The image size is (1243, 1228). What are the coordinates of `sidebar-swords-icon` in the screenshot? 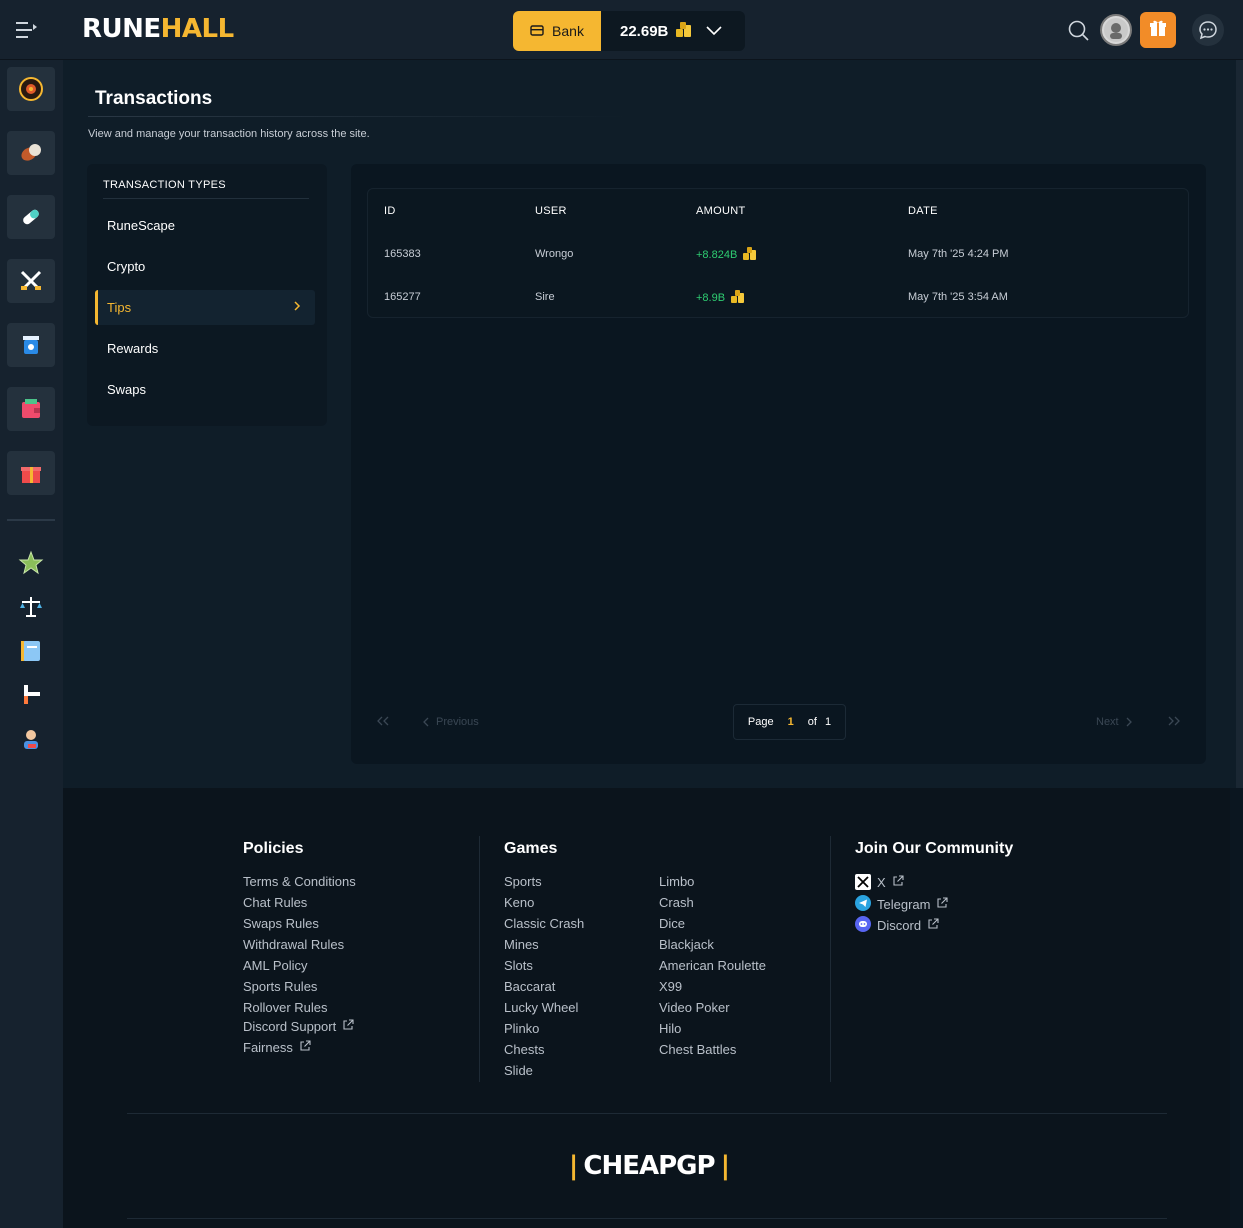 It's located at (31, 281).